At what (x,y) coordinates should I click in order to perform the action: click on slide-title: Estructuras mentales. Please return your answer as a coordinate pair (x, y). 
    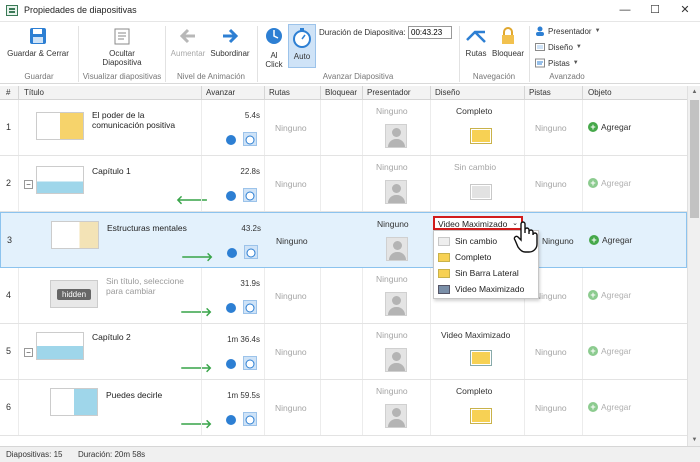
    Looking at the image, I should click on (152, 228).